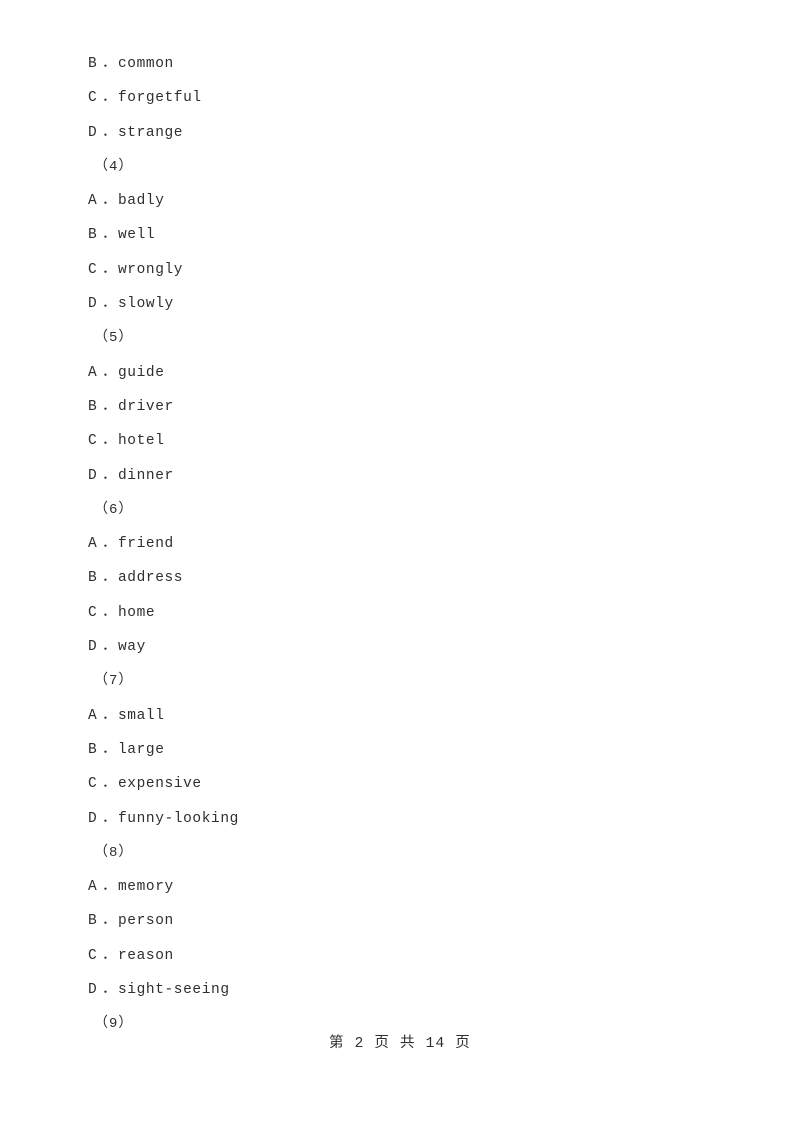  I want to click on option-text: forgetful, so click(160, 98).